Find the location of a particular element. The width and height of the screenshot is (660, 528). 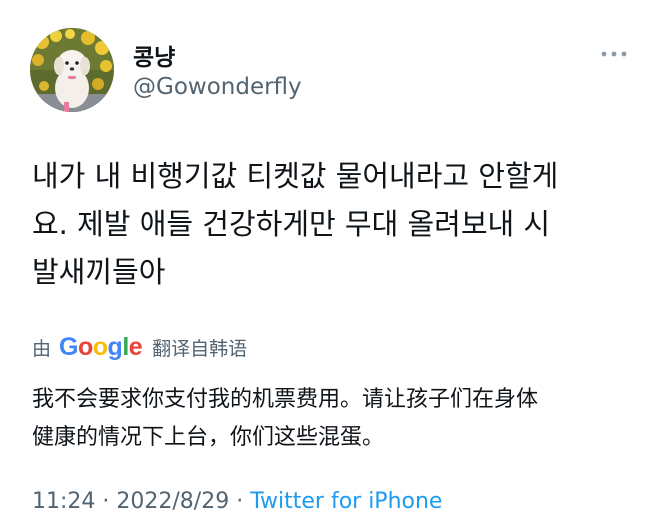

translated-text: 我不会要求你支付我的机票费用。请让孩子们在身体 健康的情况下上台，你们这些混蛋。 is located at coordinates (285, 418).